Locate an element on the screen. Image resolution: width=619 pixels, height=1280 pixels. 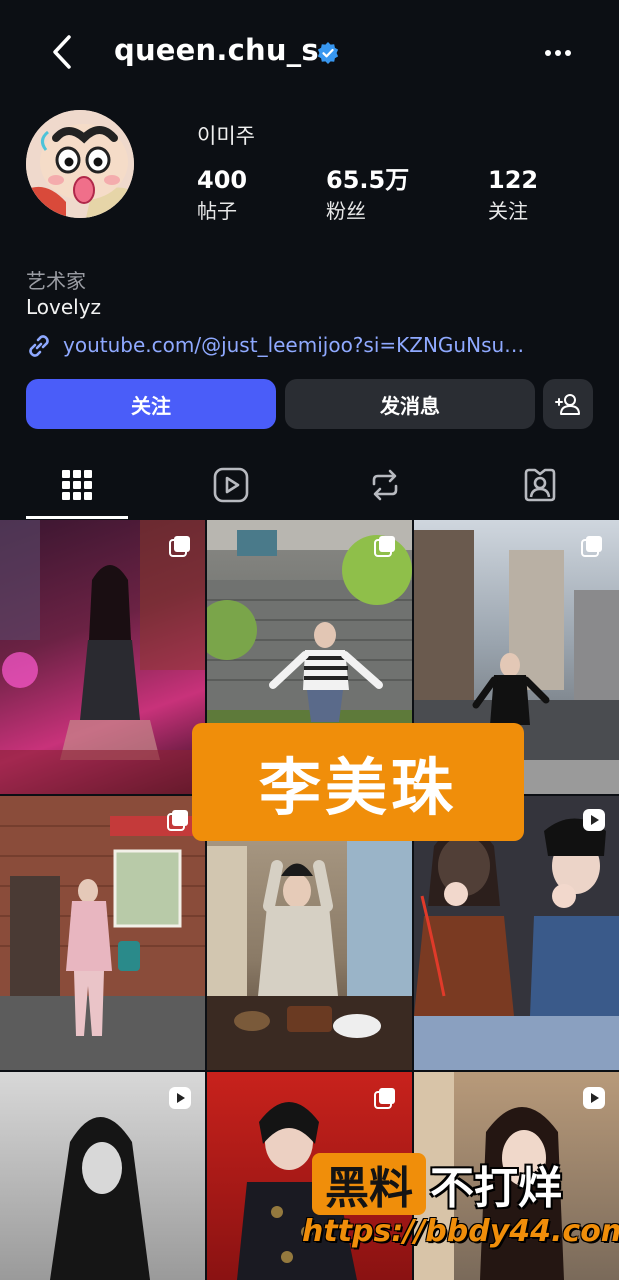
bio-text: Lovelyz is located at coordinates (64, 307).